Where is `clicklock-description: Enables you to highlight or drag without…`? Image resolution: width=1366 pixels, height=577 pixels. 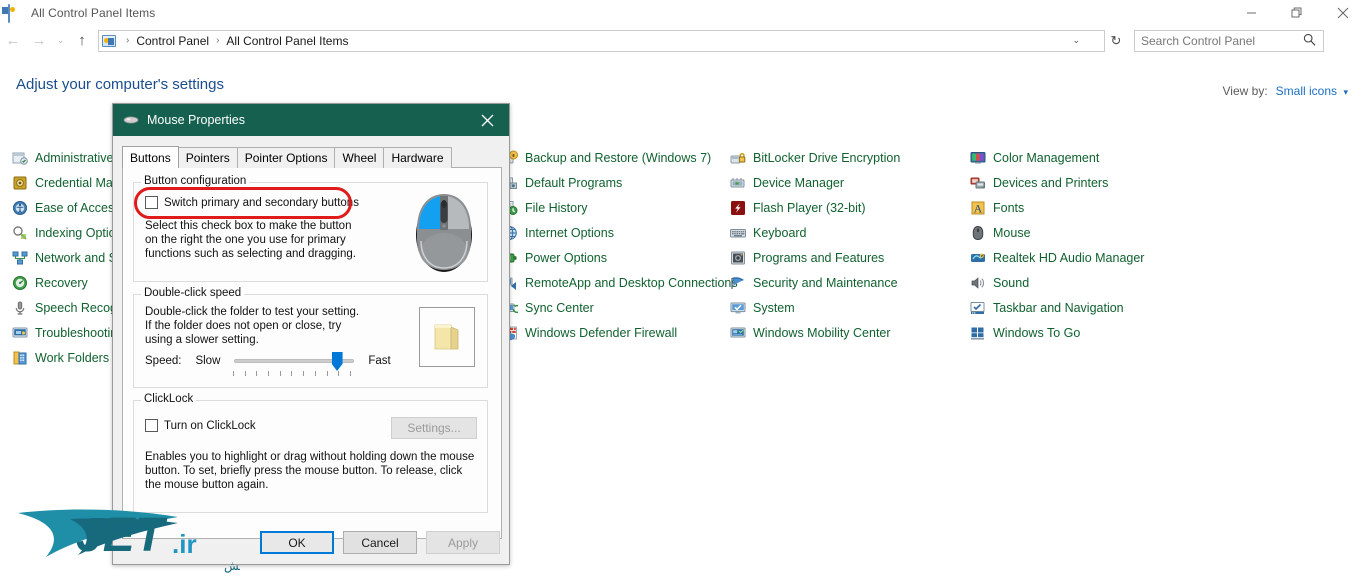
clicklock-description: Enables you to highlight or drag without… is located at coordinates (310, 471).